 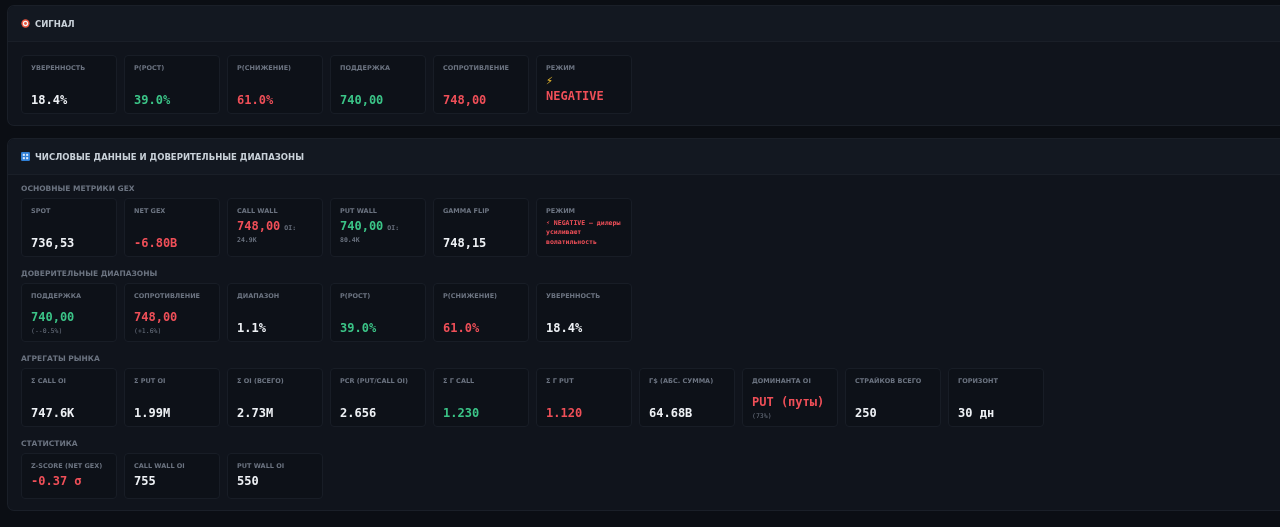 I want to click on panel-title: СИГНАЛ, so click(x=55, y=23).